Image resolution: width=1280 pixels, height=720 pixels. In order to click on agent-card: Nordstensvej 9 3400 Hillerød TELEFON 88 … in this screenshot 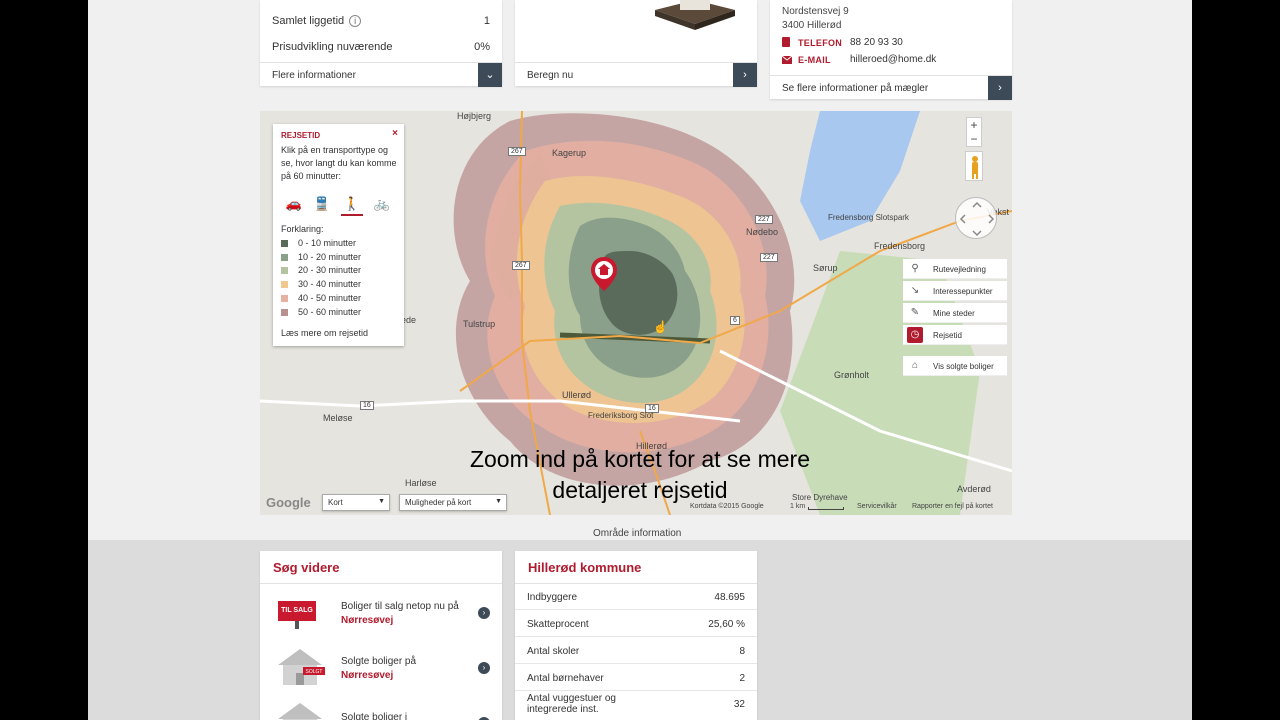, I will do `click(891, 50)`.